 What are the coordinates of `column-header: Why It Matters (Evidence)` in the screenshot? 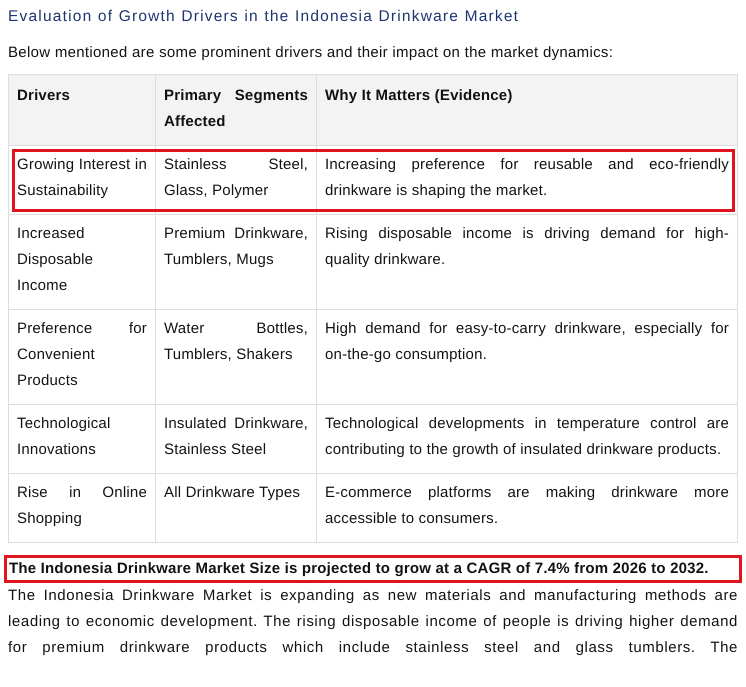 It's located at (527, 110).